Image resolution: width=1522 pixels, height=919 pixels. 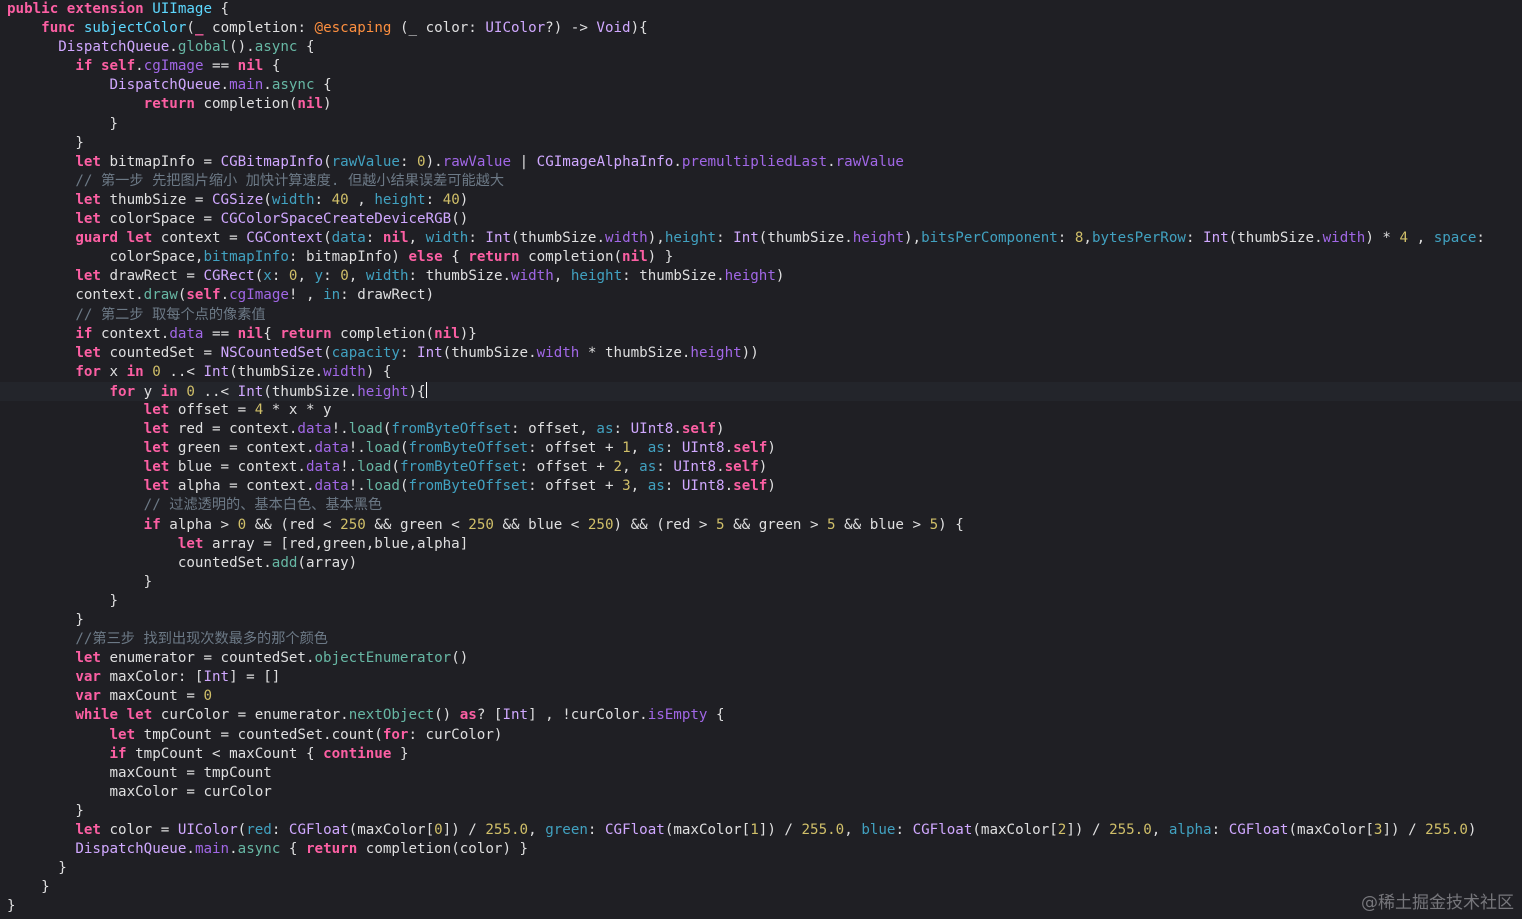 I want to click on code-token: ==, so click(x=220, y=66).